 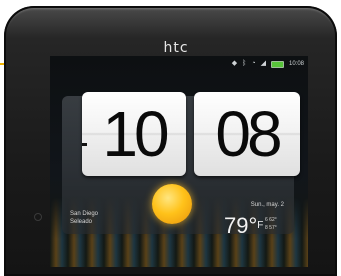 I want to click on minute-digits: 08, so click(x=248, y=134).